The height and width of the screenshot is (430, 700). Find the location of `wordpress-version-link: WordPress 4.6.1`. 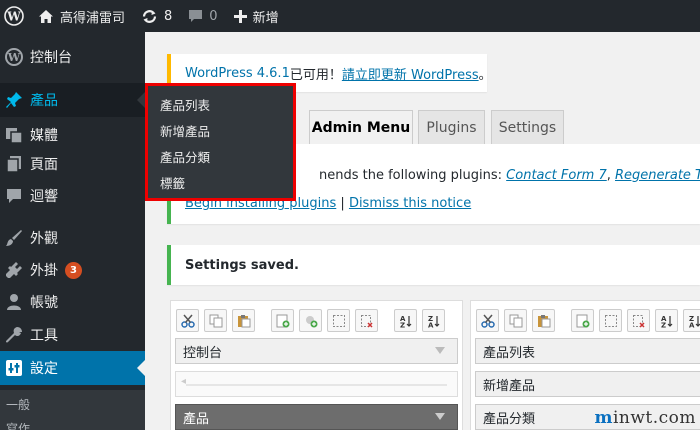

wordpress-version-link: WordPress 4.6.1 is located at coordinates (237, 73).